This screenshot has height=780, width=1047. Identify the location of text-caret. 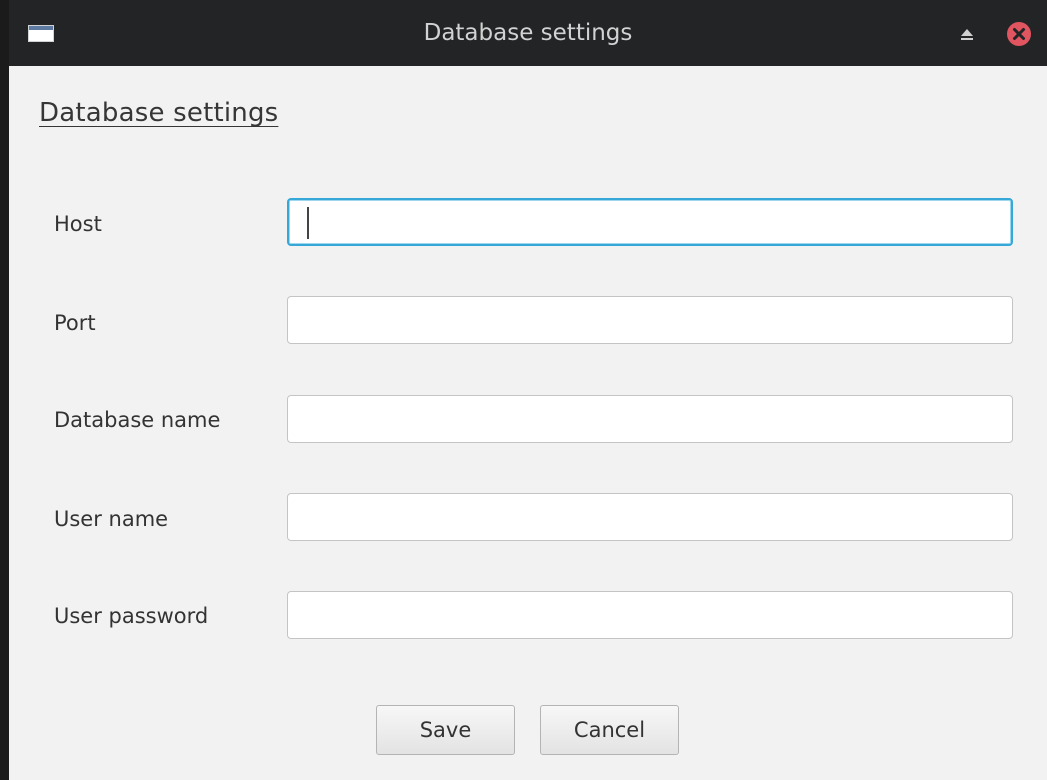
(308, 223).